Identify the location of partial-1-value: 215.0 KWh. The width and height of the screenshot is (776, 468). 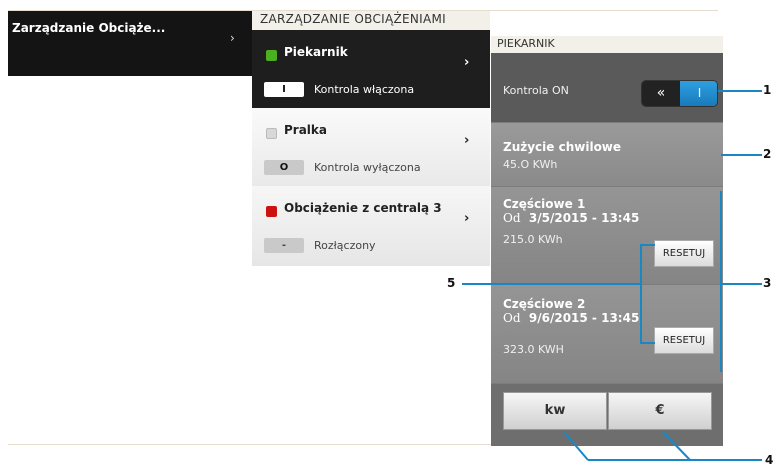
(533, 239).